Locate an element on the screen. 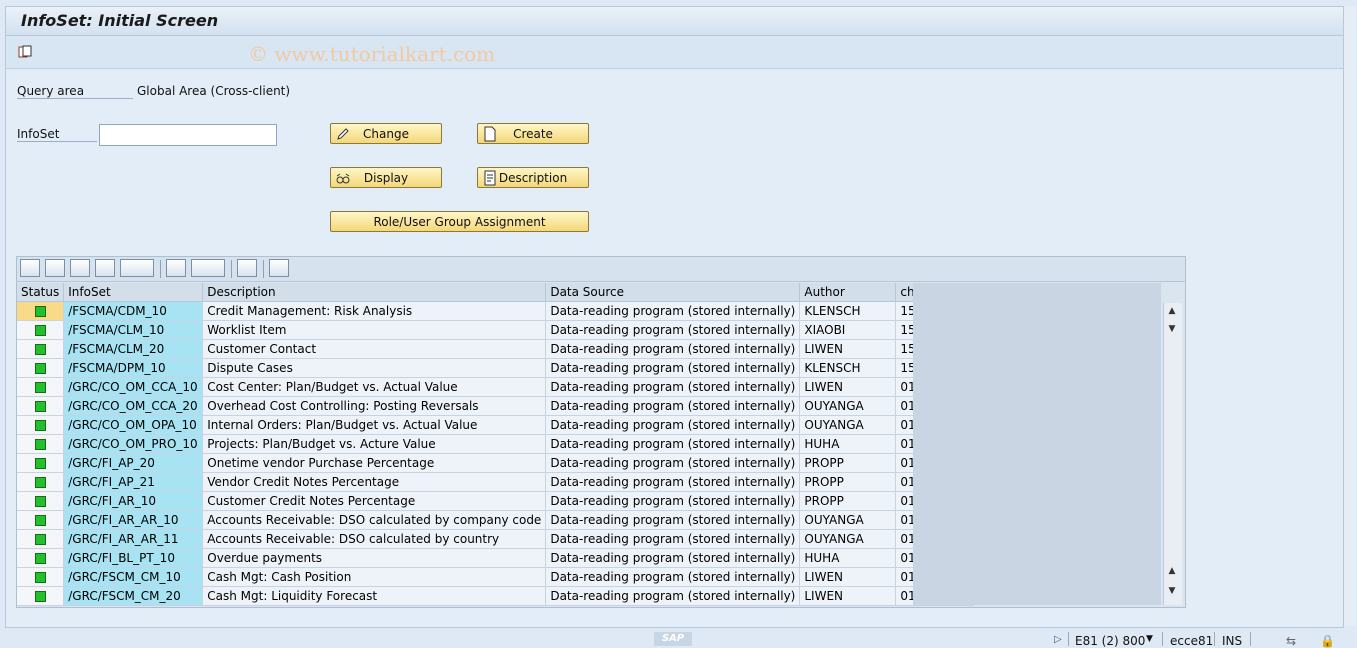 The height and width of the screenshot is (648, 1357). graphic-icon is located at coordinates (279, 268).